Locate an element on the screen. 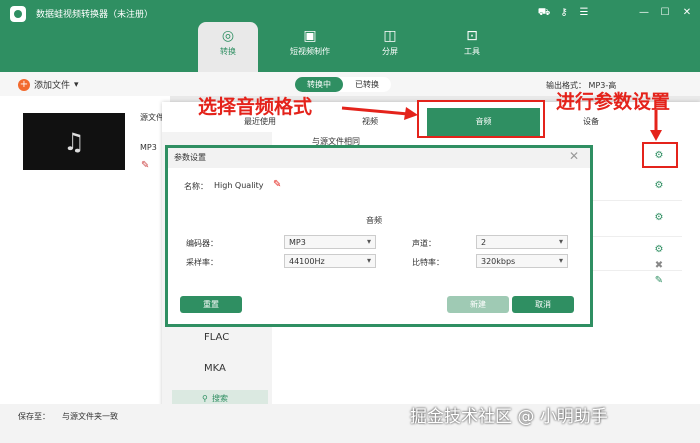  highlight-audio-tab is located at coordinates (481, 119).